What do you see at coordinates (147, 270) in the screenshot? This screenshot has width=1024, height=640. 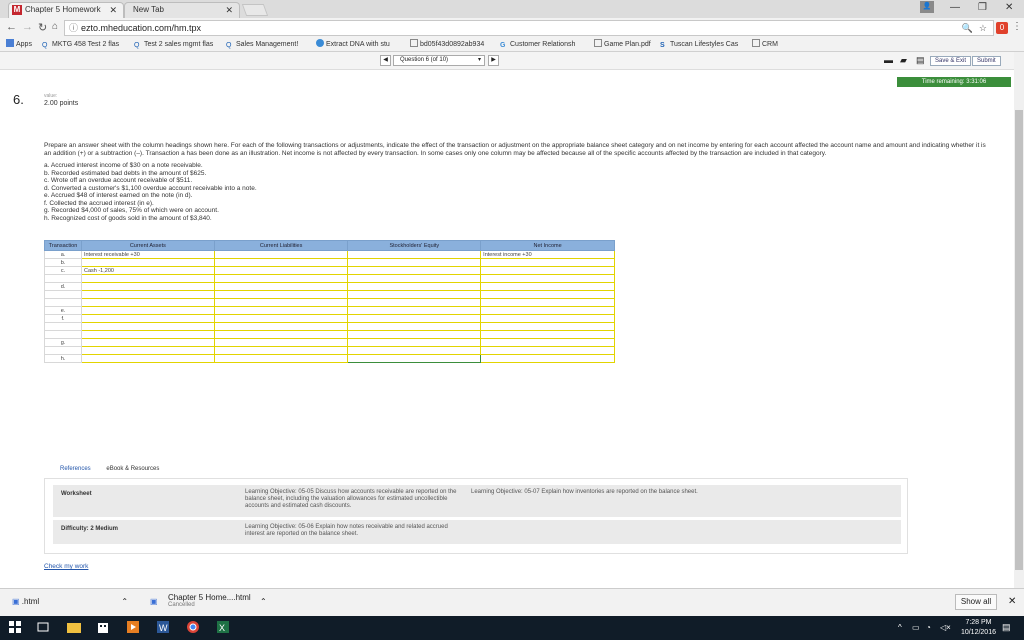 I see `current-assets-input: Cash -1,200` at bounding box center [147, 270].